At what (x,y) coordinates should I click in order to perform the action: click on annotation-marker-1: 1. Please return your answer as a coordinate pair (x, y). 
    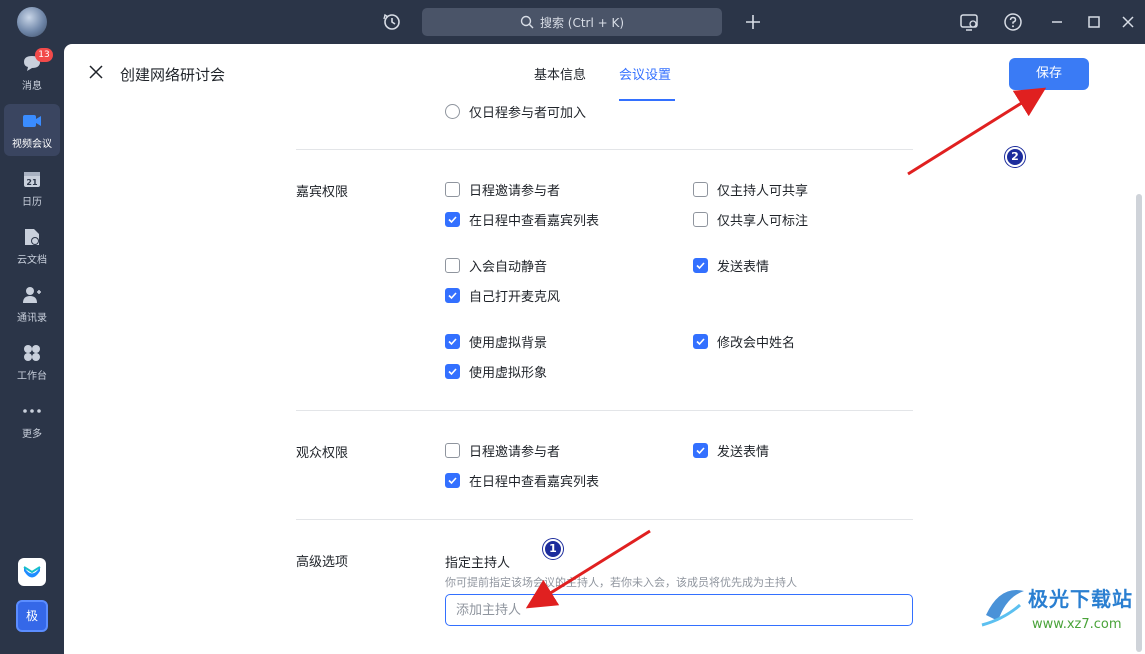
    Looking at the image, I should click on (553, 549).